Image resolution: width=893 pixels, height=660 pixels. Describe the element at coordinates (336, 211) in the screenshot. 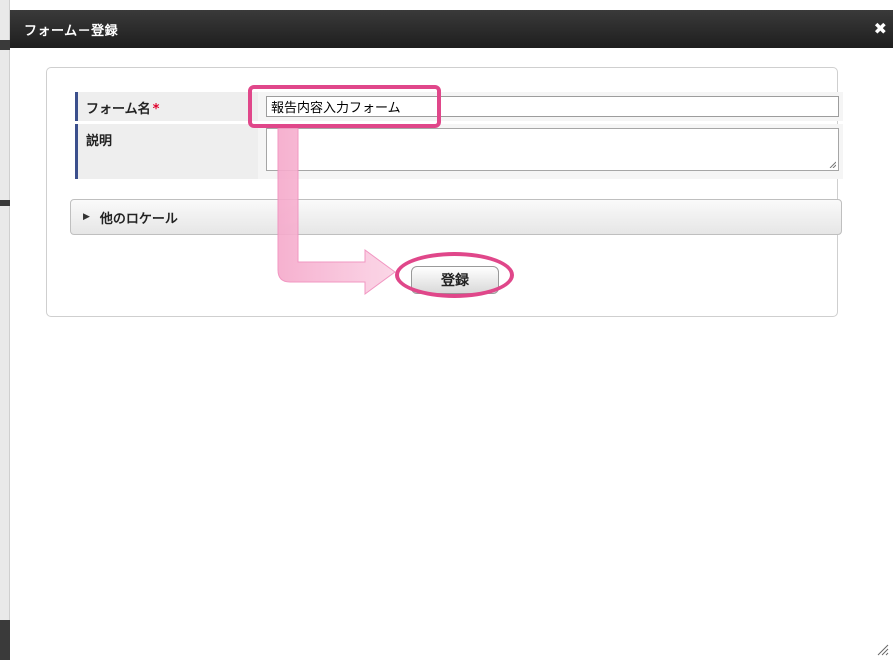

I see `annotation-arrow` at that location.